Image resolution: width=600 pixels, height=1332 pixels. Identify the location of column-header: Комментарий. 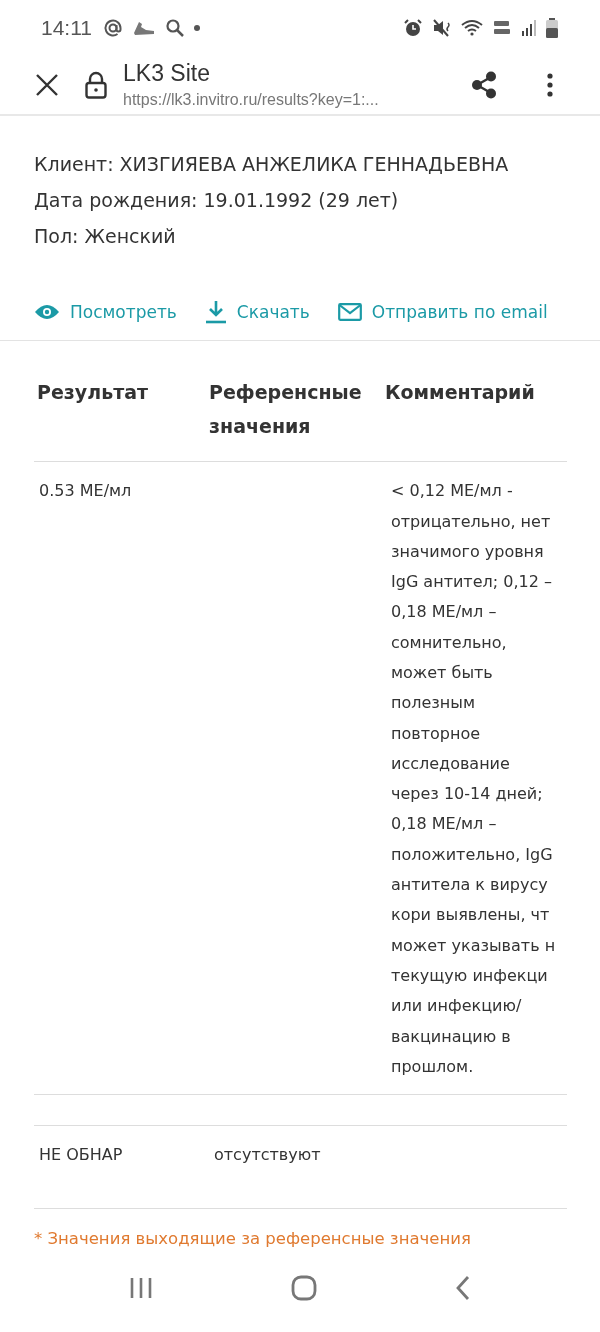
(460, 393).